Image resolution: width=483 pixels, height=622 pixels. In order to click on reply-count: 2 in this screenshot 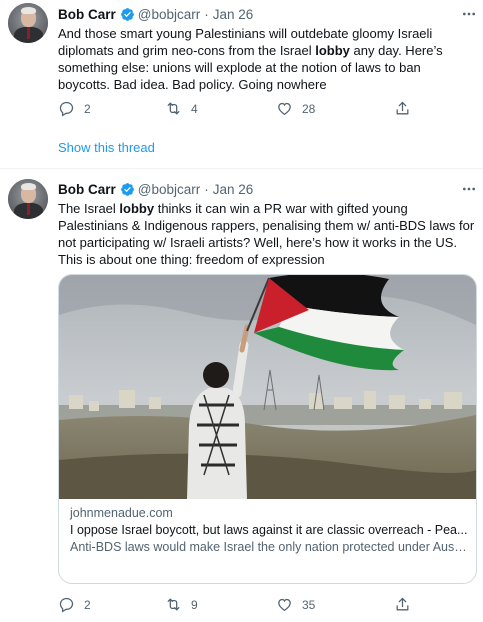, I will do `click(87, 604)`.